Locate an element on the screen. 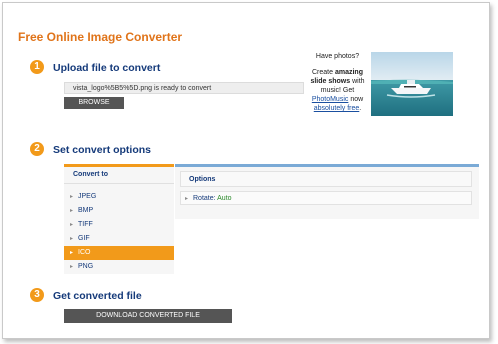  options-accent-bar is located at coordinates (327, 165).